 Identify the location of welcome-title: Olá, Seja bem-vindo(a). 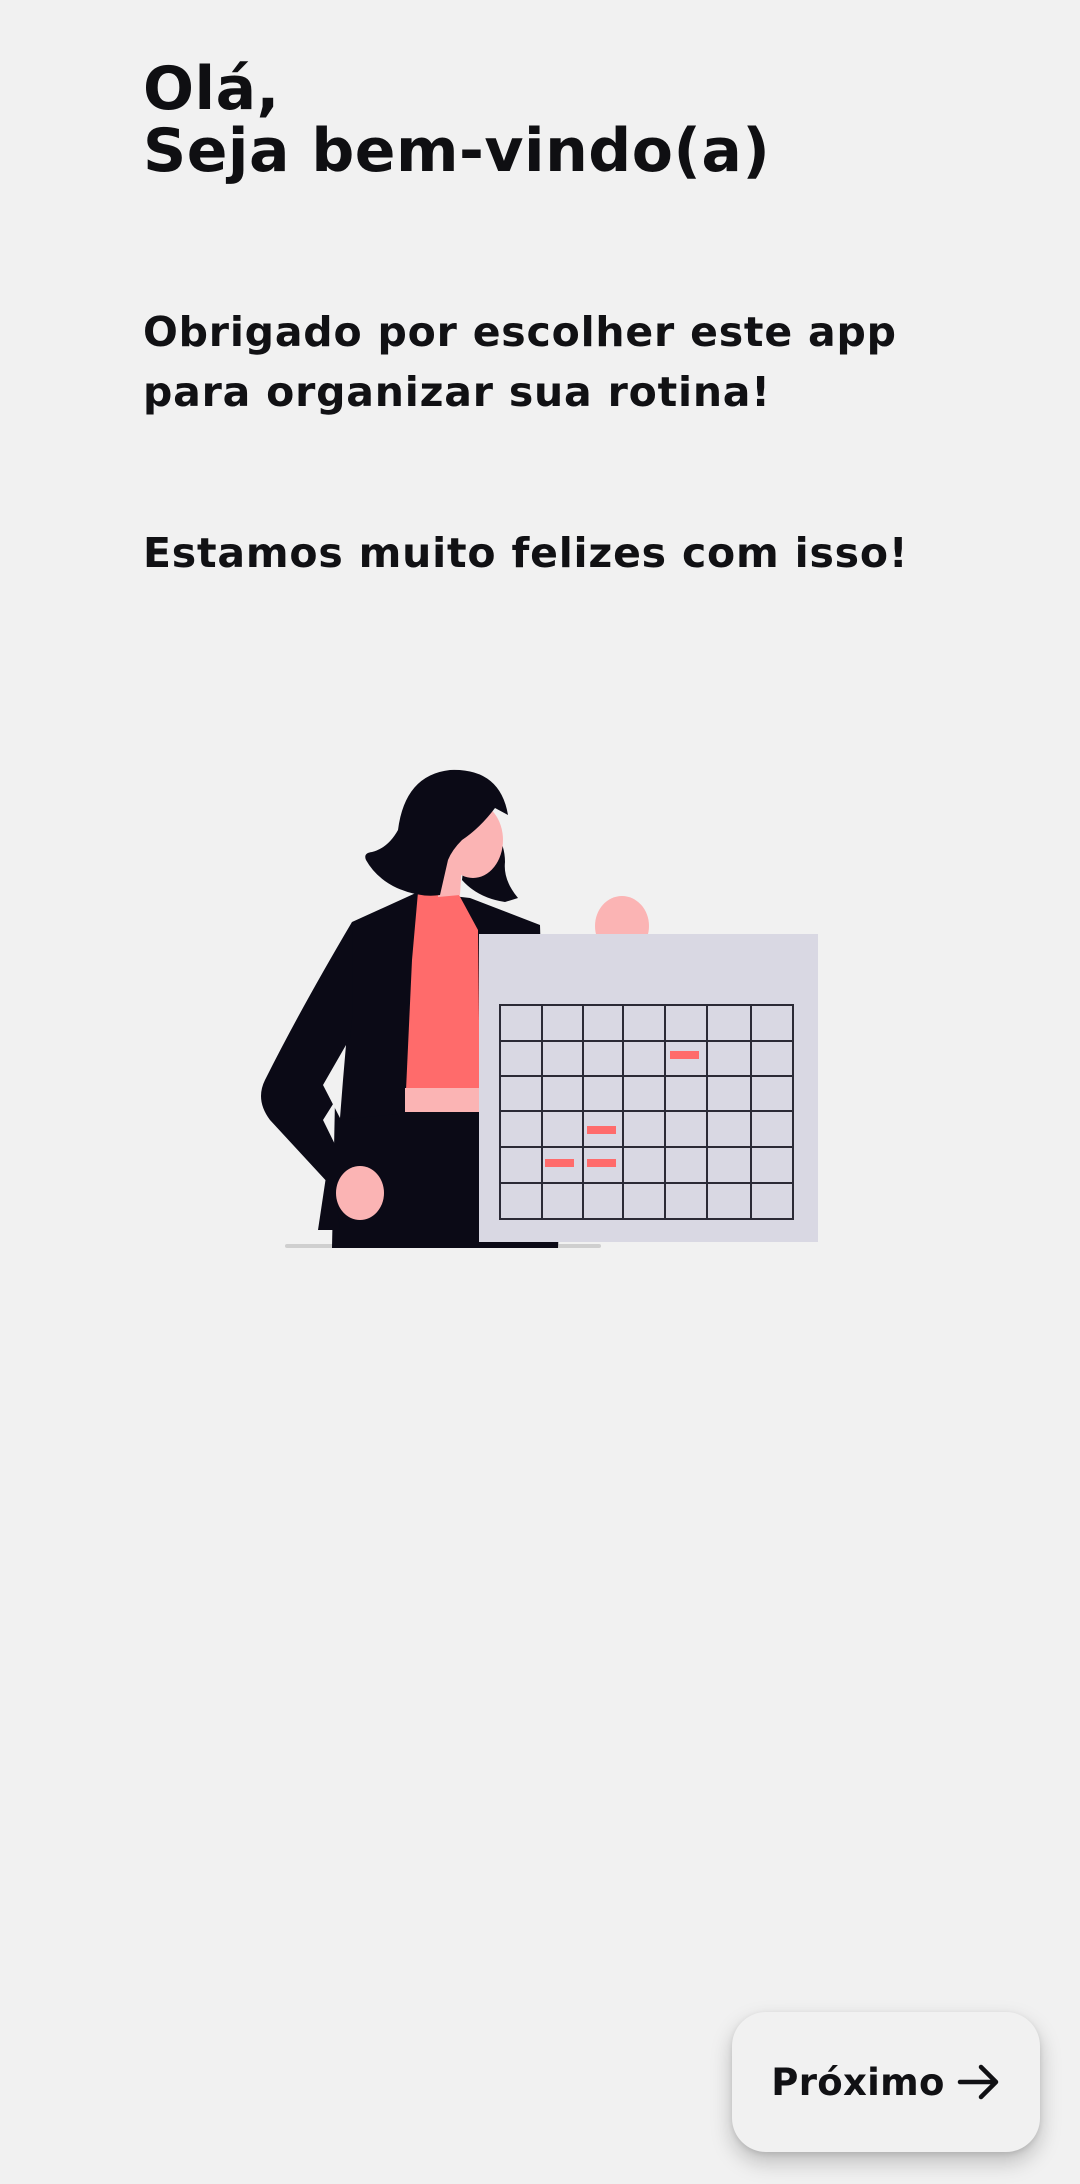
(456, 120).